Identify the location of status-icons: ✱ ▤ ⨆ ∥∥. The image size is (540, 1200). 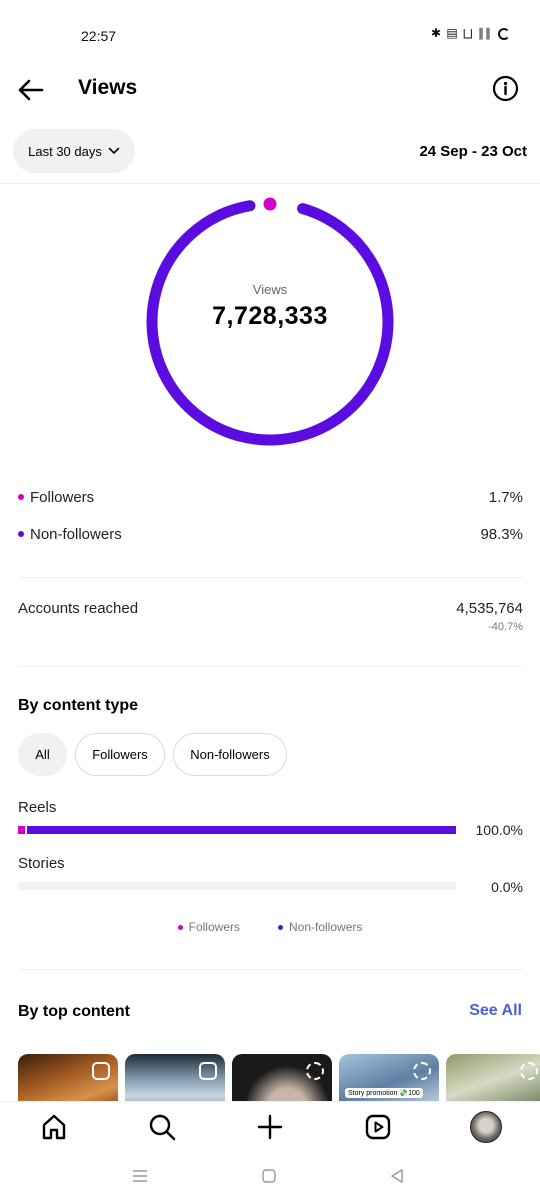
(470, 33).